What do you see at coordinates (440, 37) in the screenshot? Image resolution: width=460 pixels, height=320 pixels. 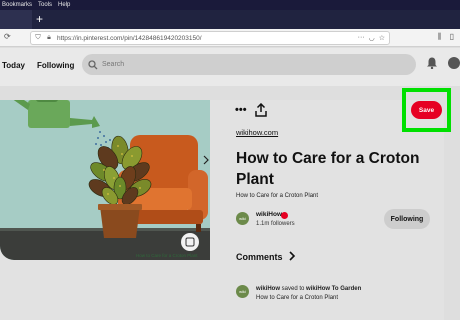 I see `library-icon: ⫼` at bounding box center [440, 37].